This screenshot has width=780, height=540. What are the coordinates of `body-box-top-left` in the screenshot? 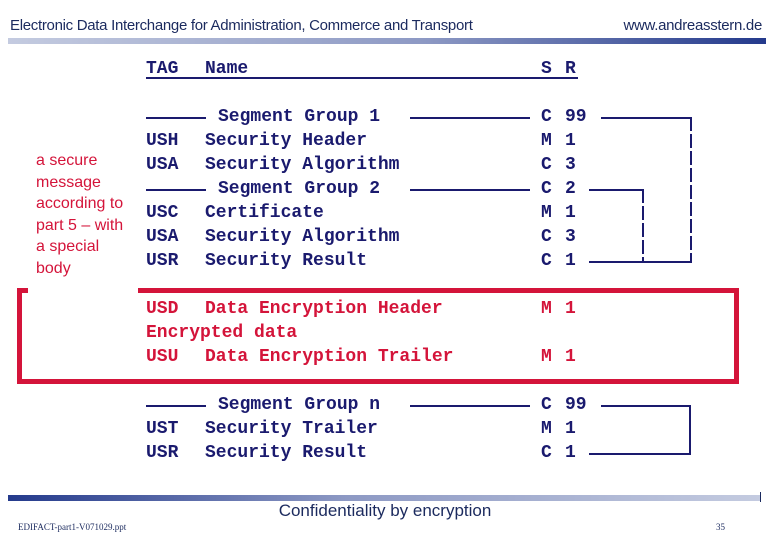 It's located at (22, 290).